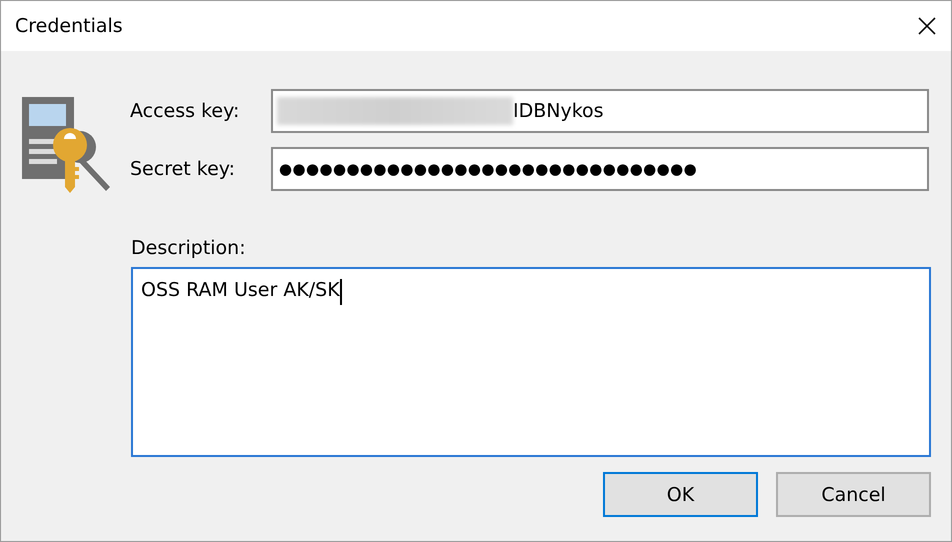 Image resolution: width=952 pixels, height=542 pixels. Describe the element at coordinates (853, 494) in the screenshot. I see `dialog-button: Cancel` at that location.